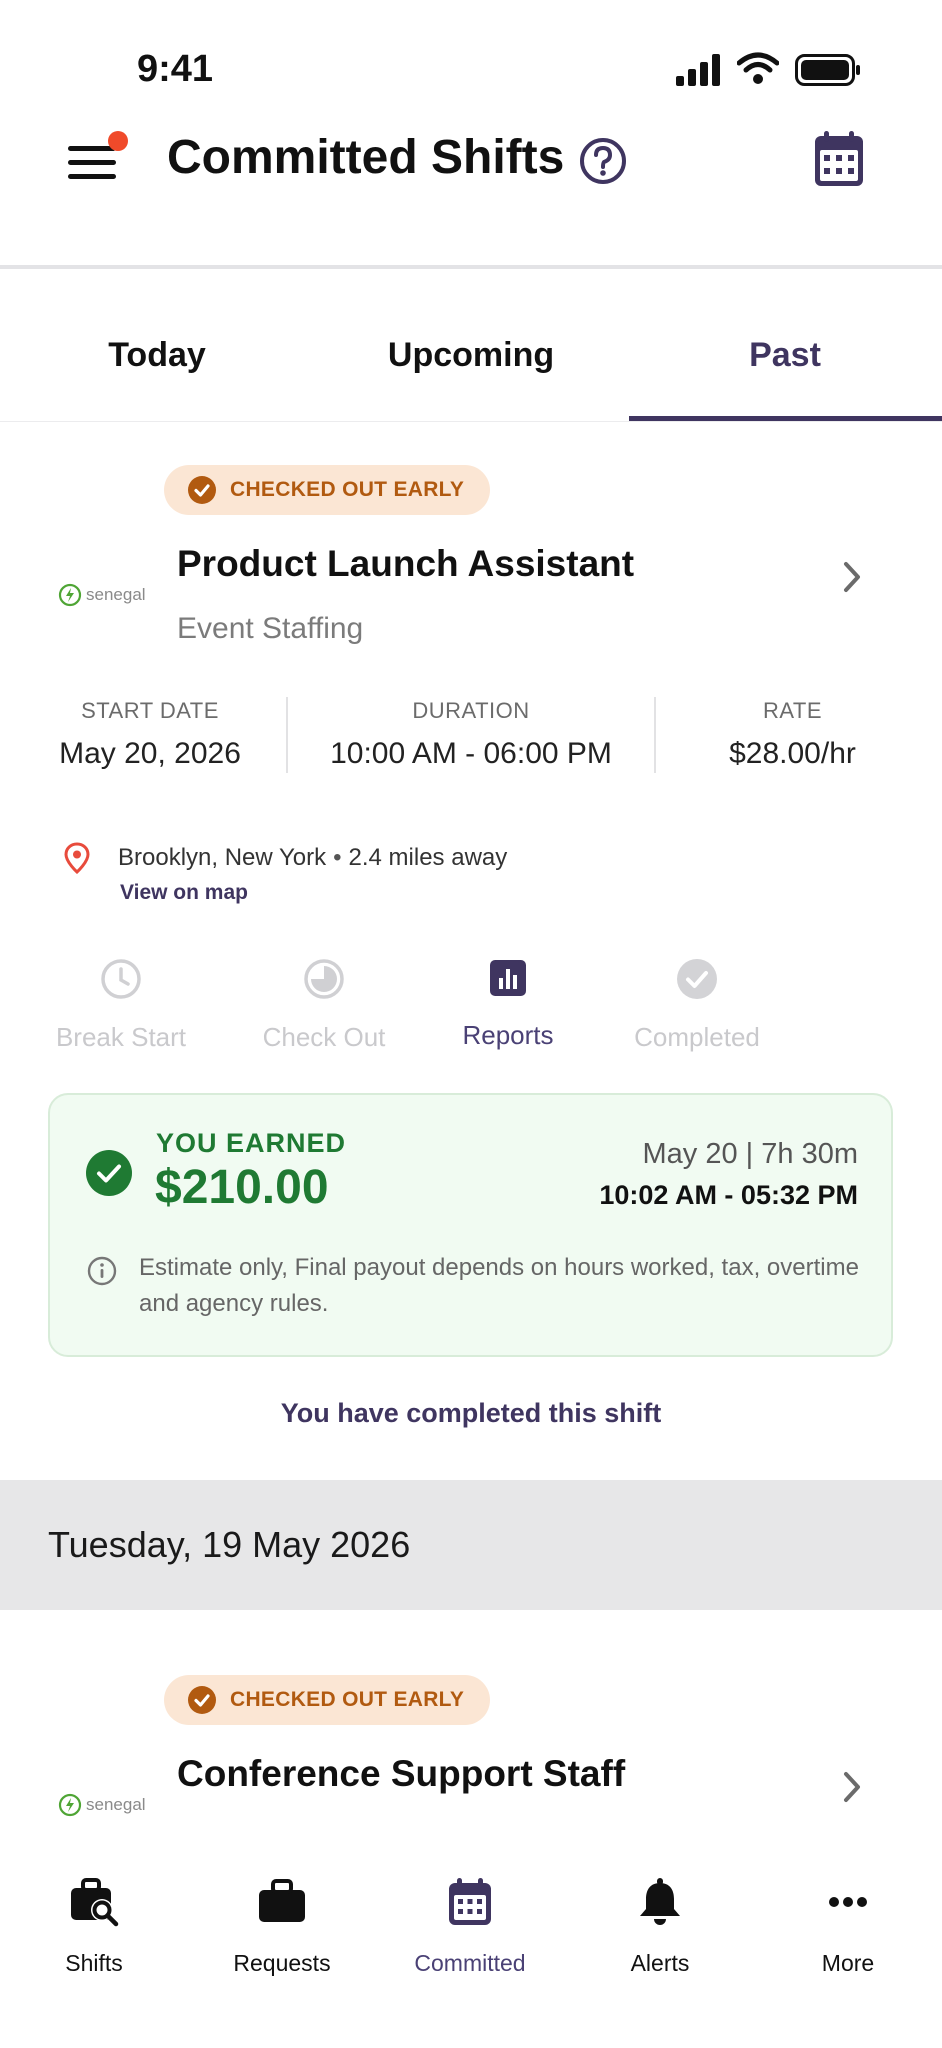 The width and height of the screenshot is (942, 2048). Describe the element at coordinates (828, 70) in the screenshot. I see `battery-icon` at that location.